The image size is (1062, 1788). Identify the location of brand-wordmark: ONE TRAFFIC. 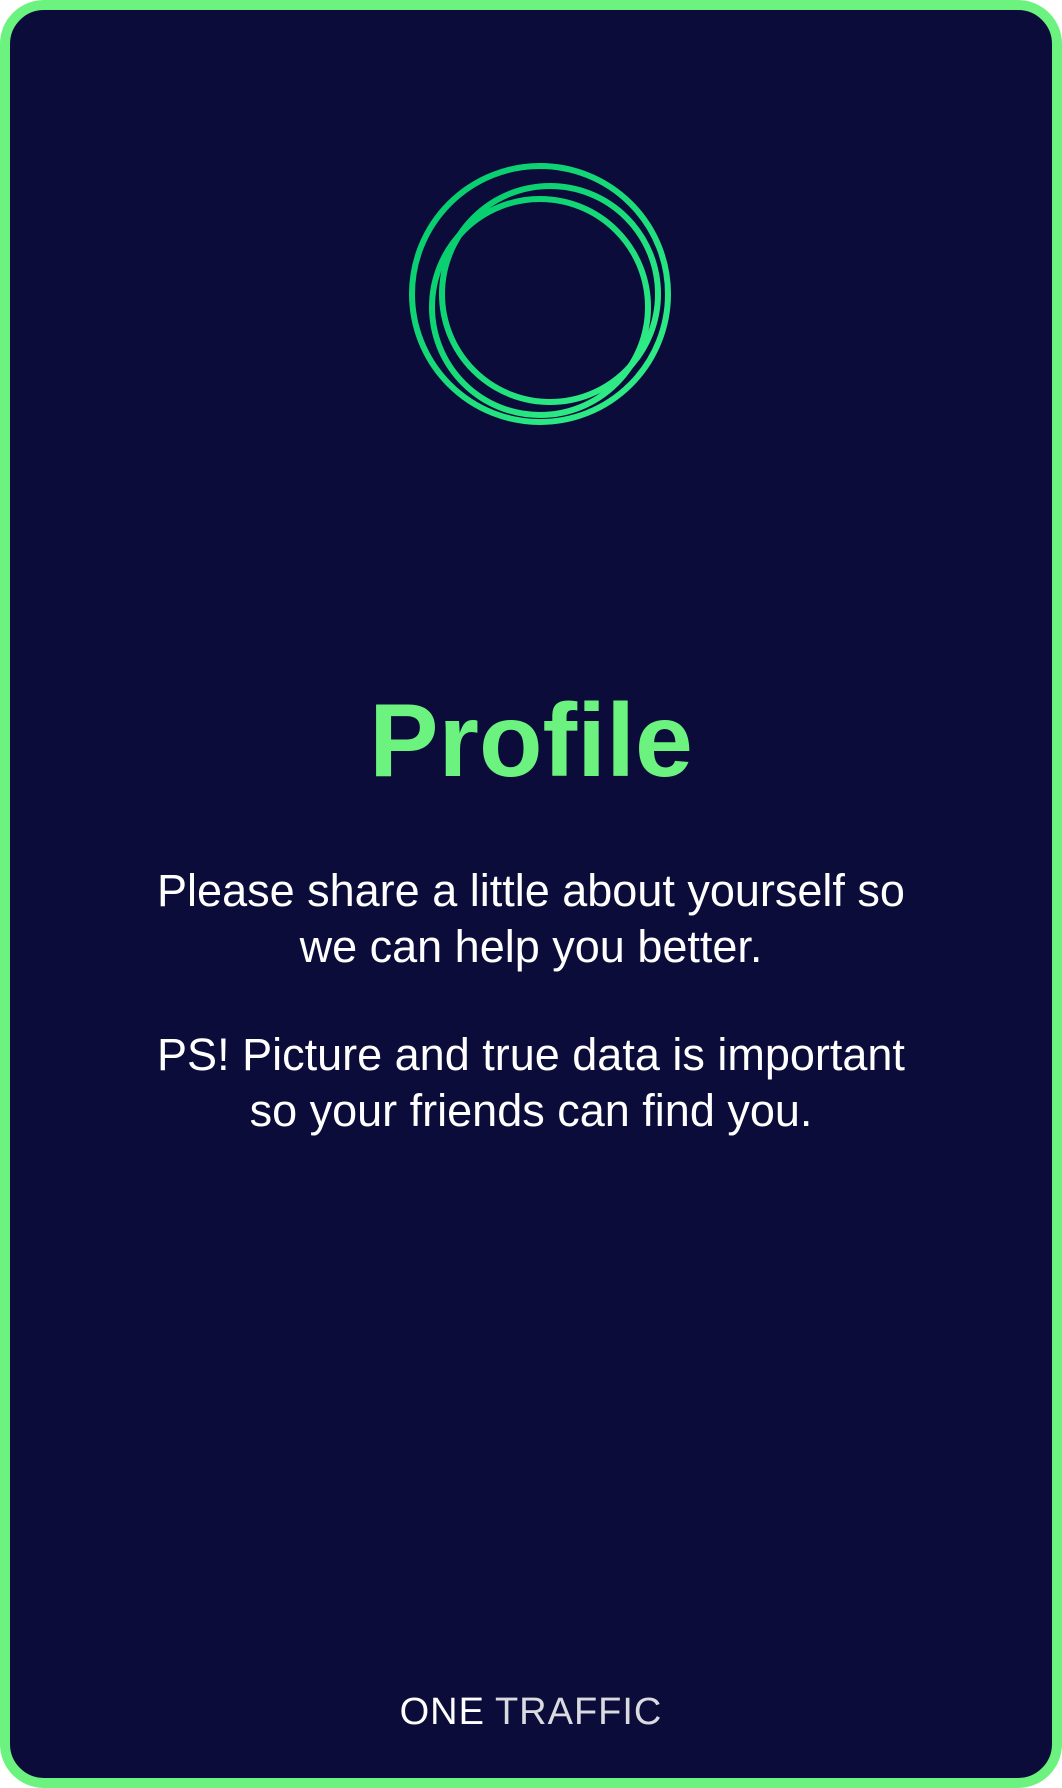
(531, 1712).